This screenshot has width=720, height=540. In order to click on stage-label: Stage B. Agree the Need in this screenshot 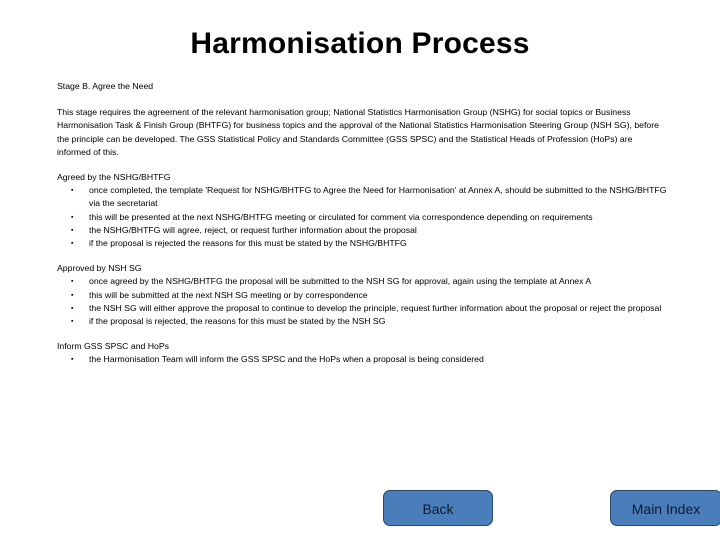, I will do `click(105, 86)`.